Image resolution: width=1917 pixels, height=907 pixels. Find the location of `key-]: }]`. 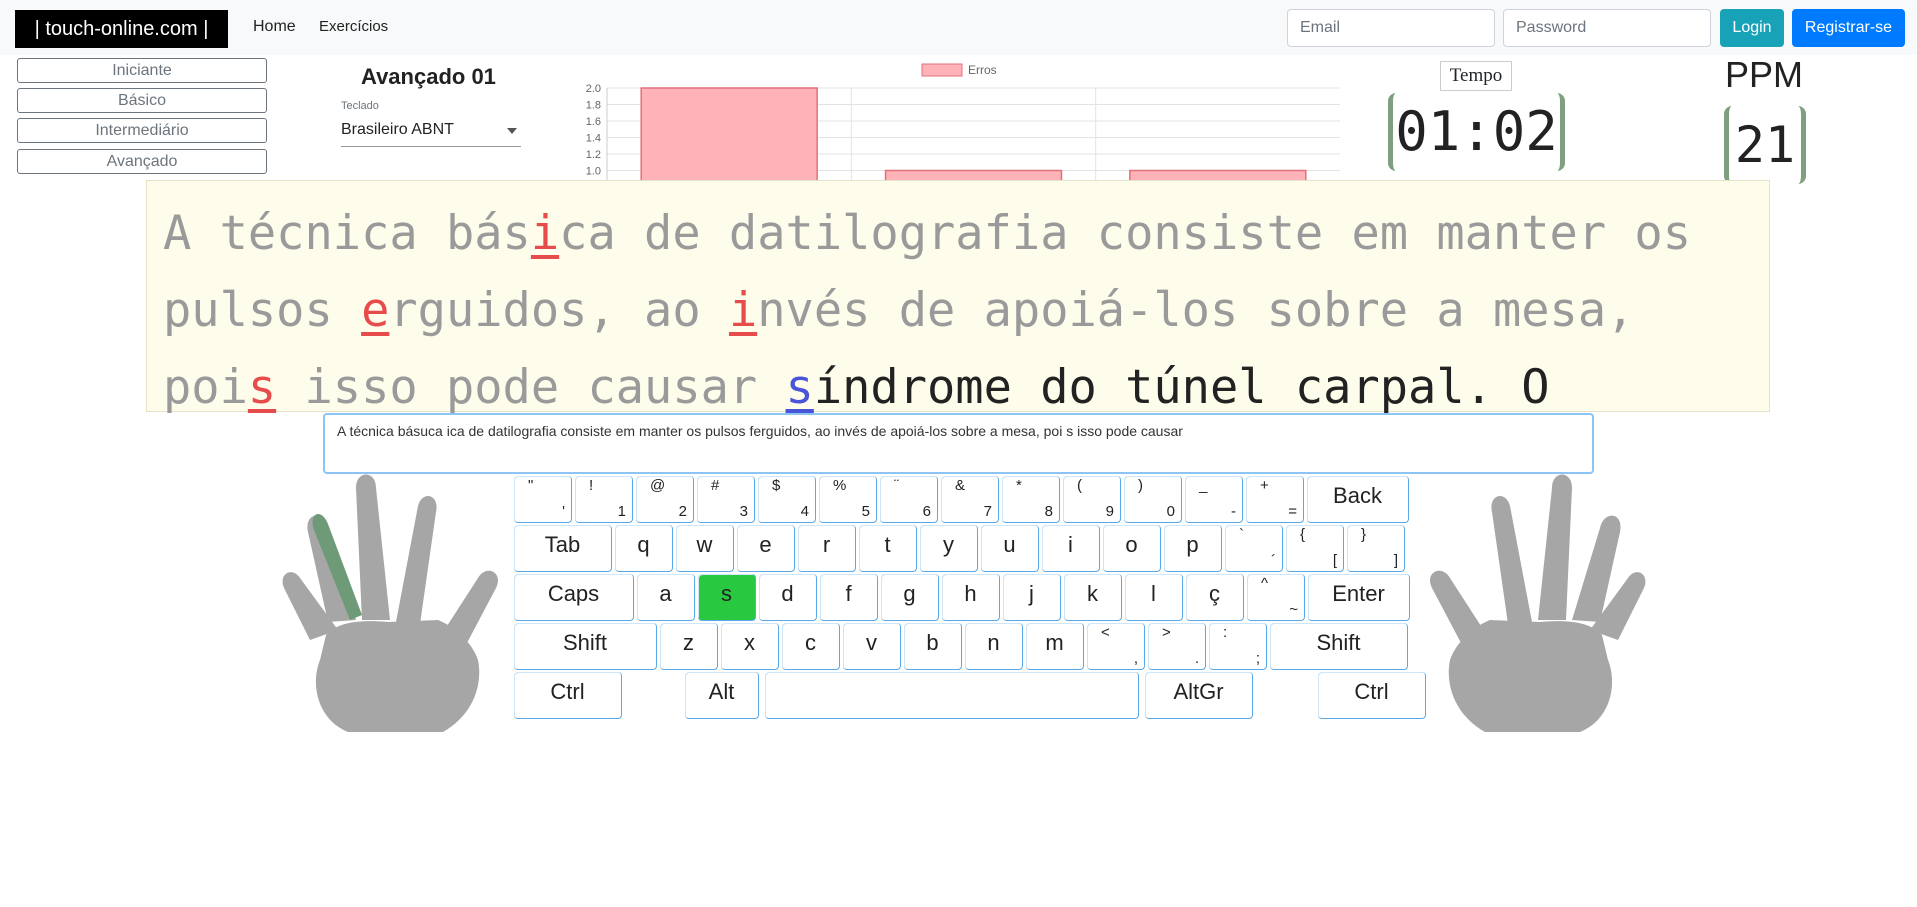

key-]: }] is located at coordinates (1376, 548).